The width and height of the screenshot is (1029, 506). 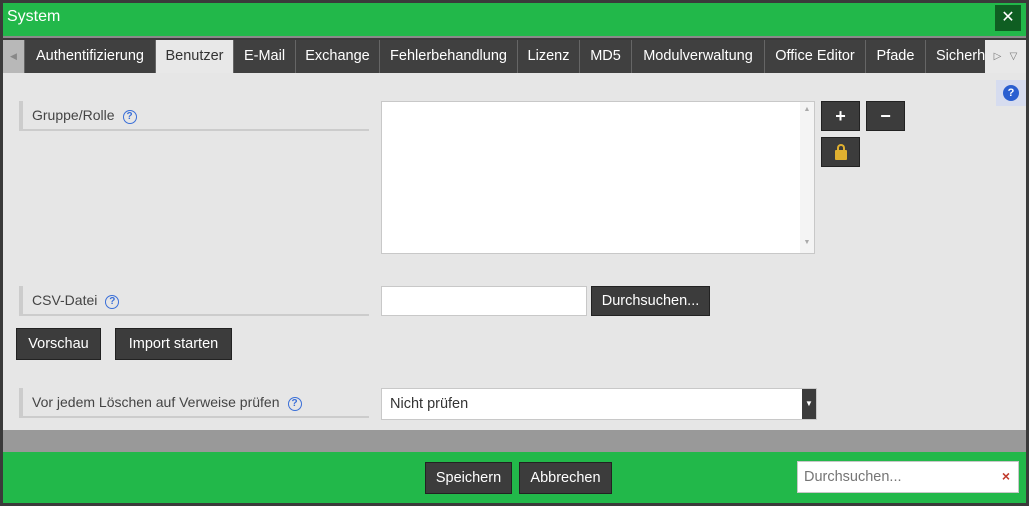 I want to click on tab-office-editor: Office Editor, so click(x=815, y=56).